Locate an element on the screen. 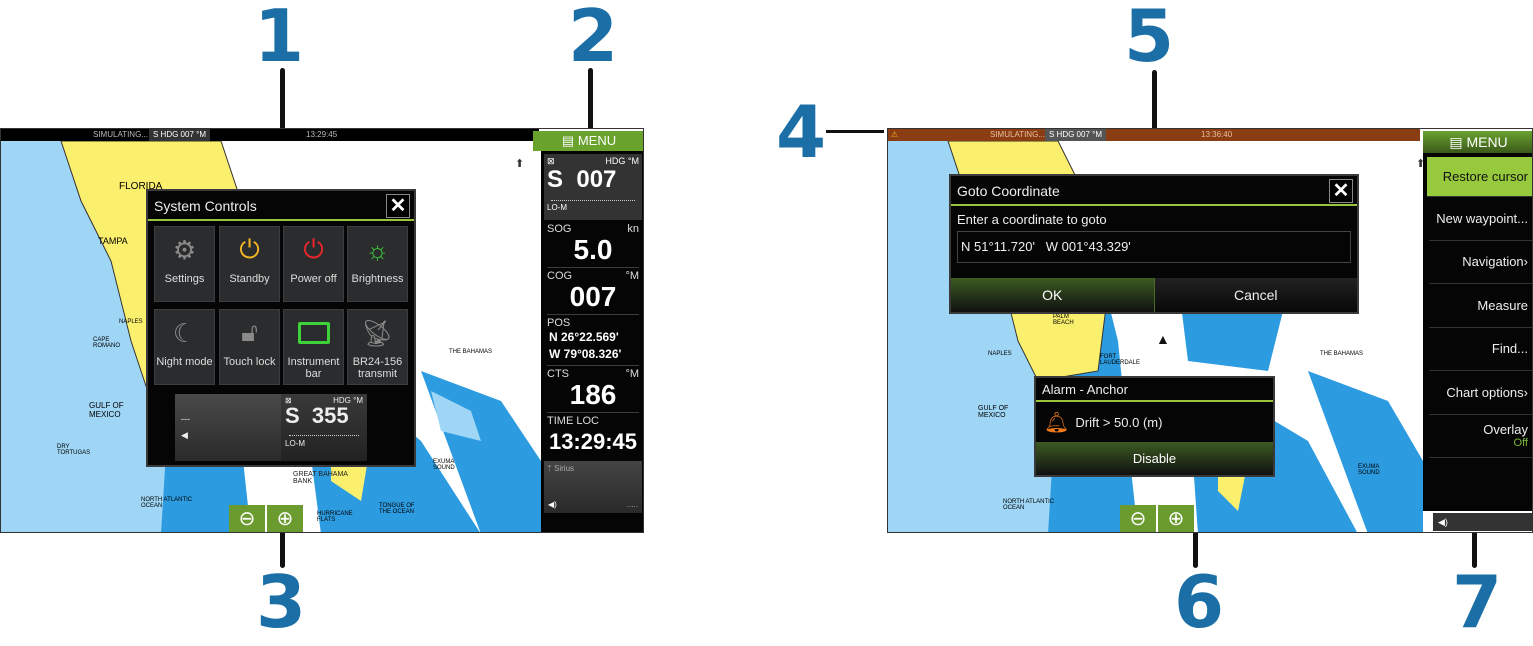  standby-button: ⏻ Standby is located at coordinates (249, 264).